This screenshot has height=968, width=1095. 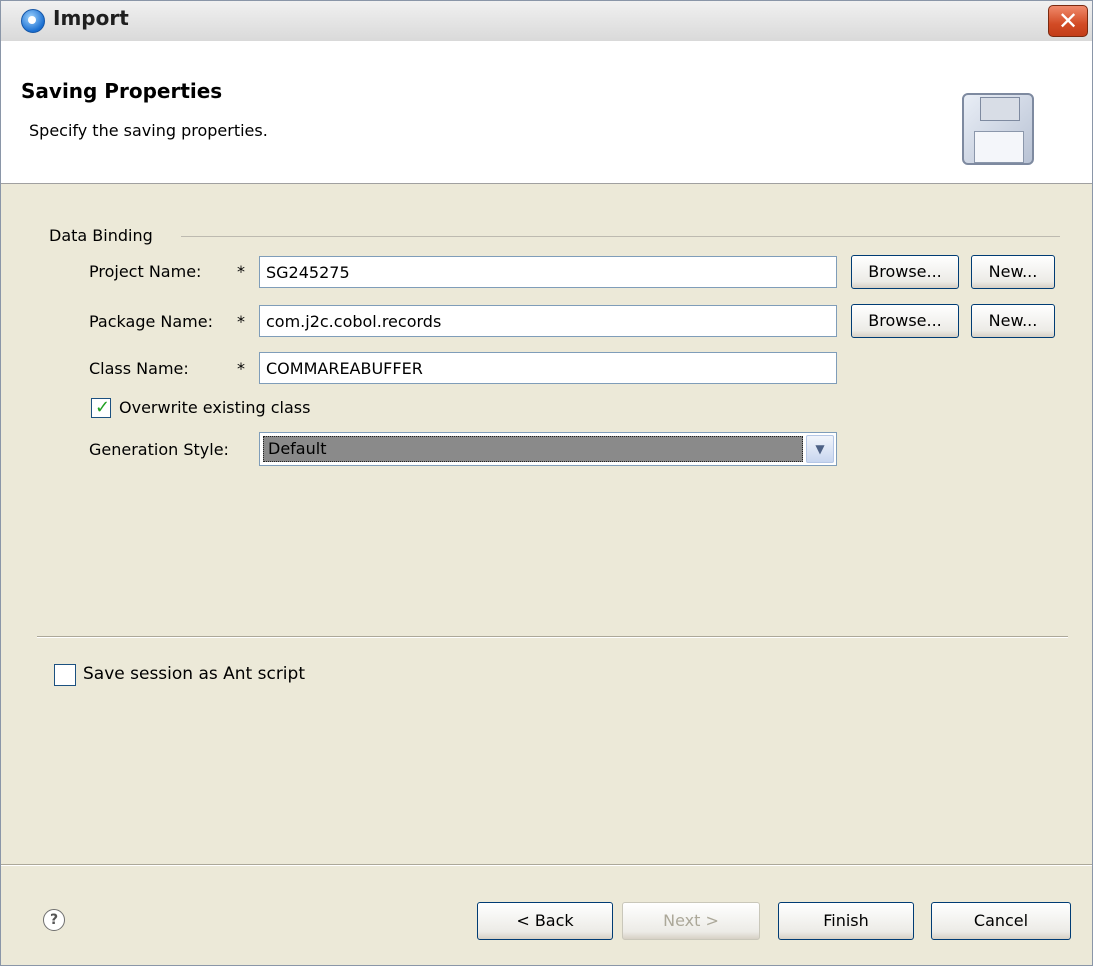 What do you see at coordinates (548, 321) in the screenshot?
I see `package-name-input` at bounding box center [548, 321].